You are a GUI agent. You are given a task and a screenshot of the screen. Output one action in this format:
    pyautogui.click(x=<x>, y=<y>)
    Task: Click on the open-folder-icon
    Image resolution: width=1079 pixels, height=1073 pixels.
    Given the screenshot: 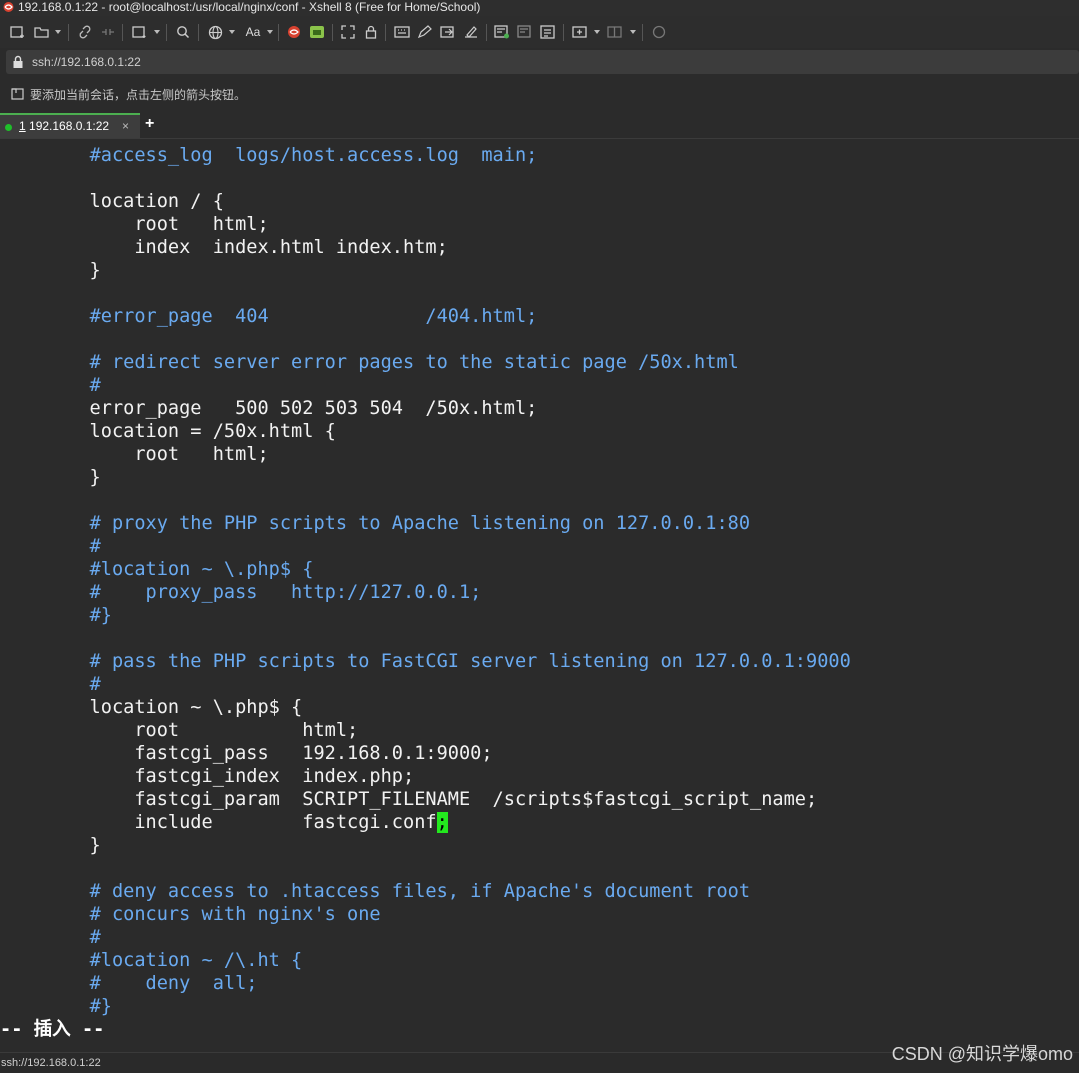 What is the action you would take?
    pyautogui.click(x=42, y=32)
    